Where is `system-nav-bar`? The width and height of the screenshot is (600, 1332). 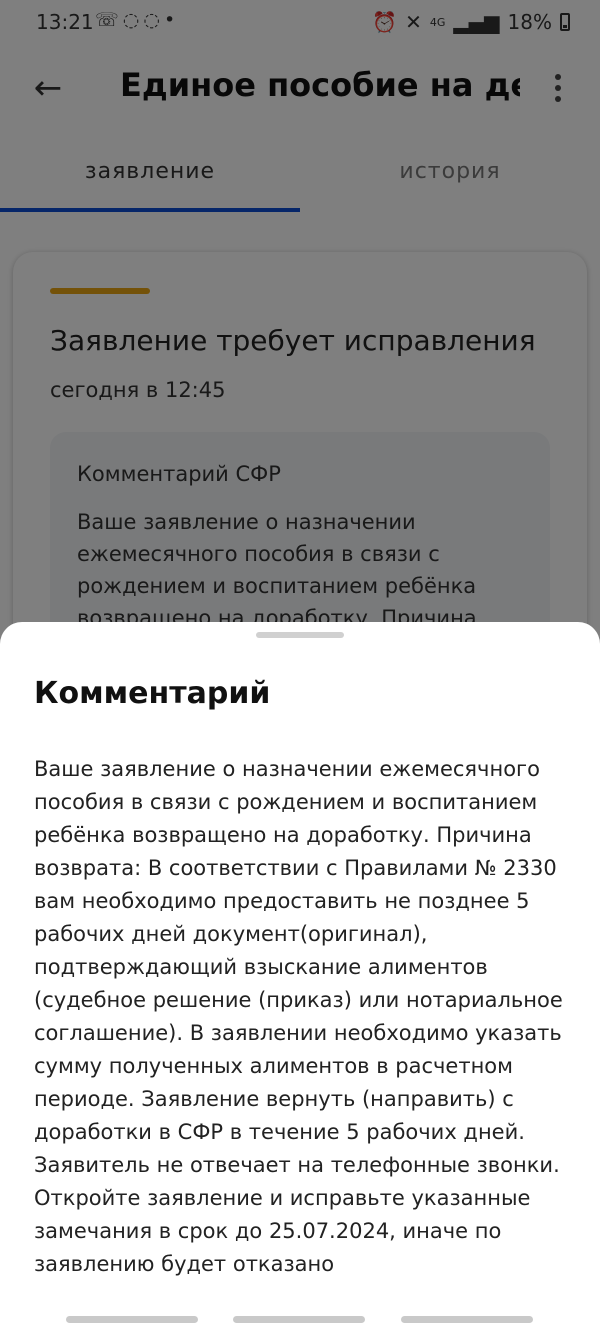
system-nav-bar is located at coordinates (300, 1316).